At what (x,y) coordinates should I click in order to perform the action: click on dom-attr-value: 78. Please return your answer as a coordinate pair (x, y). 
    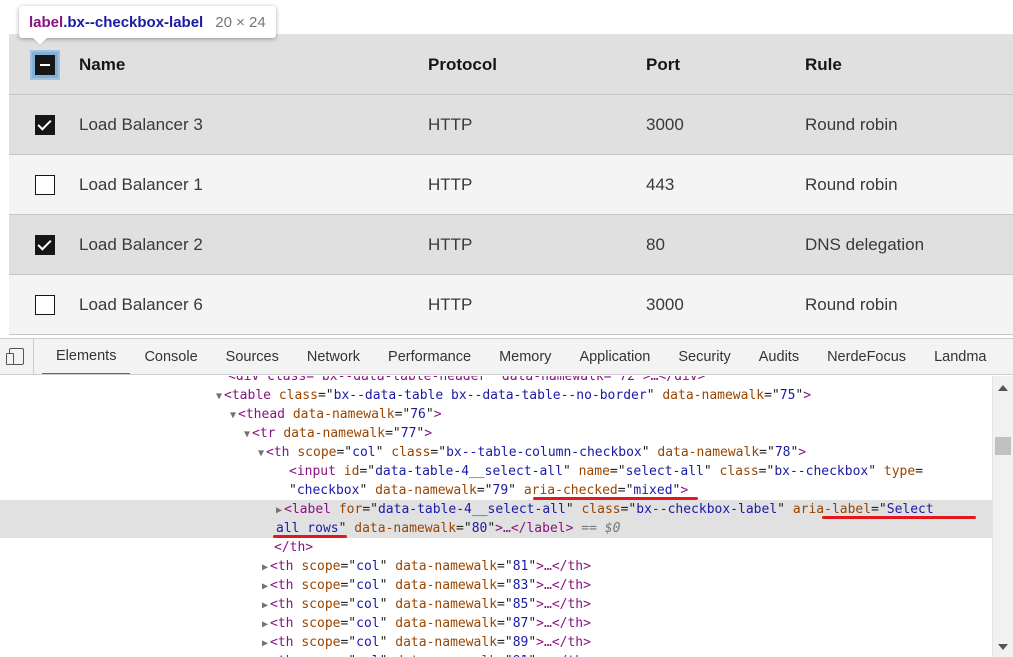
    Looking at the image, I should click on (782, 452).